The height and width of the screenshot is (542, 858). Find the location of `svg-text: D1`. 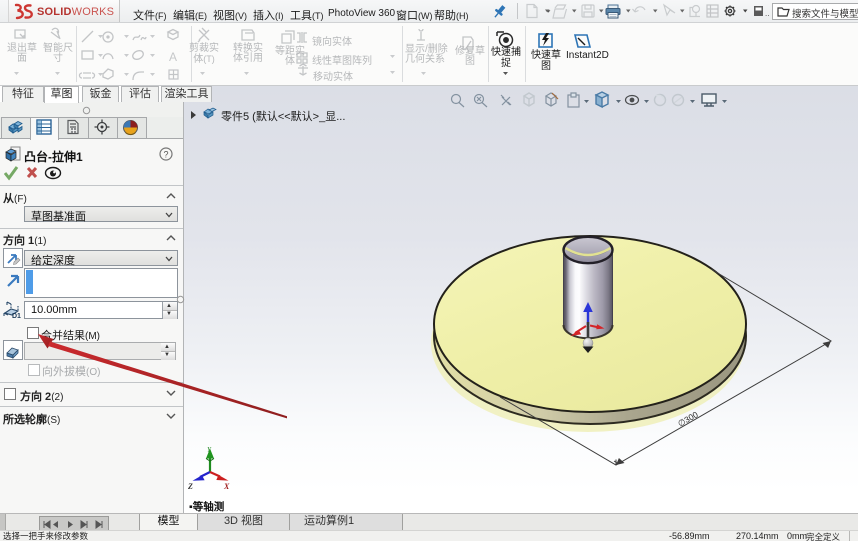

svg-text: D1 is located at coordinates (16, 316).